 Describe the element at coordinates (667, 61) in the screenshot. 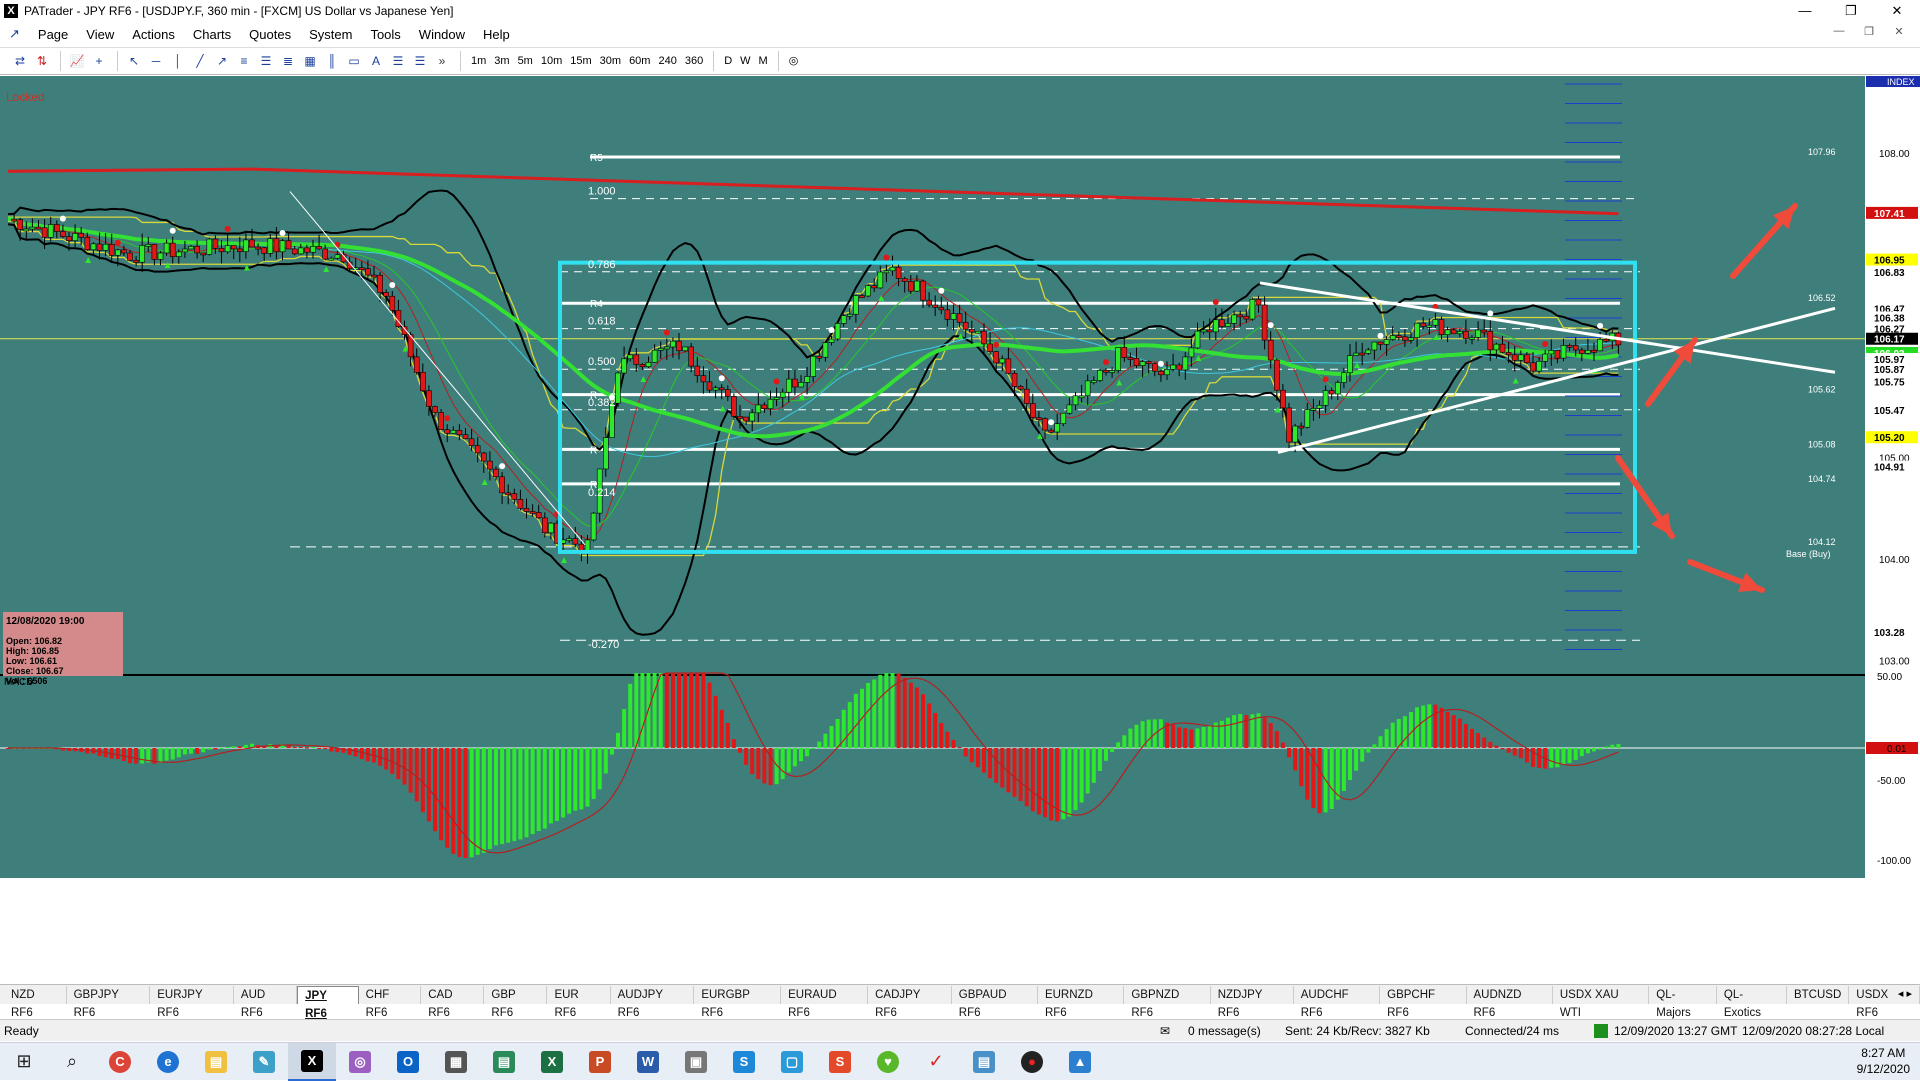

I see `tf-240: 240` at that location.